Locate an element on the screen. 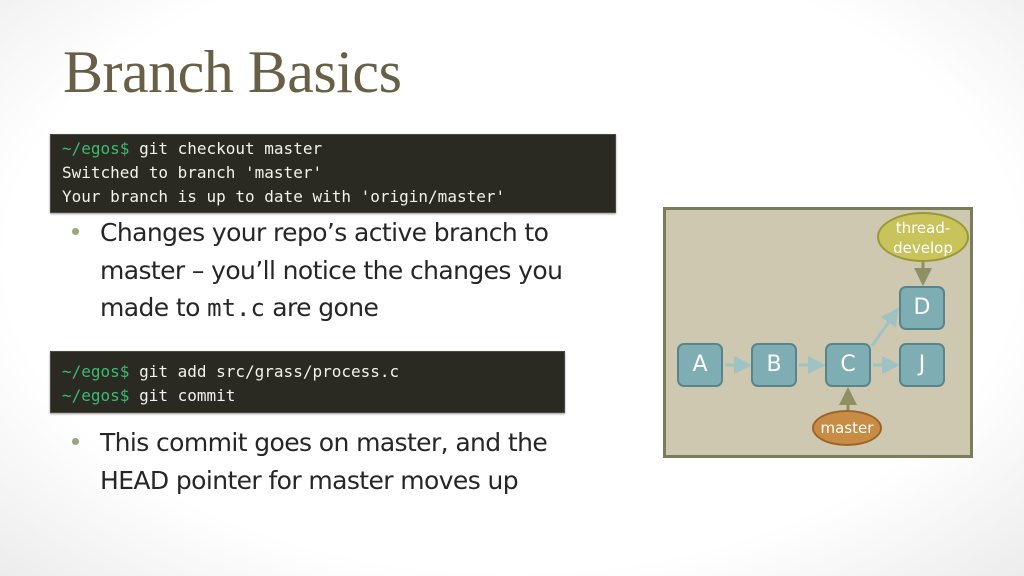 The height and width of the screenshot is (576, 1024). branch-label-master: master is located at coordinates (847, 428).